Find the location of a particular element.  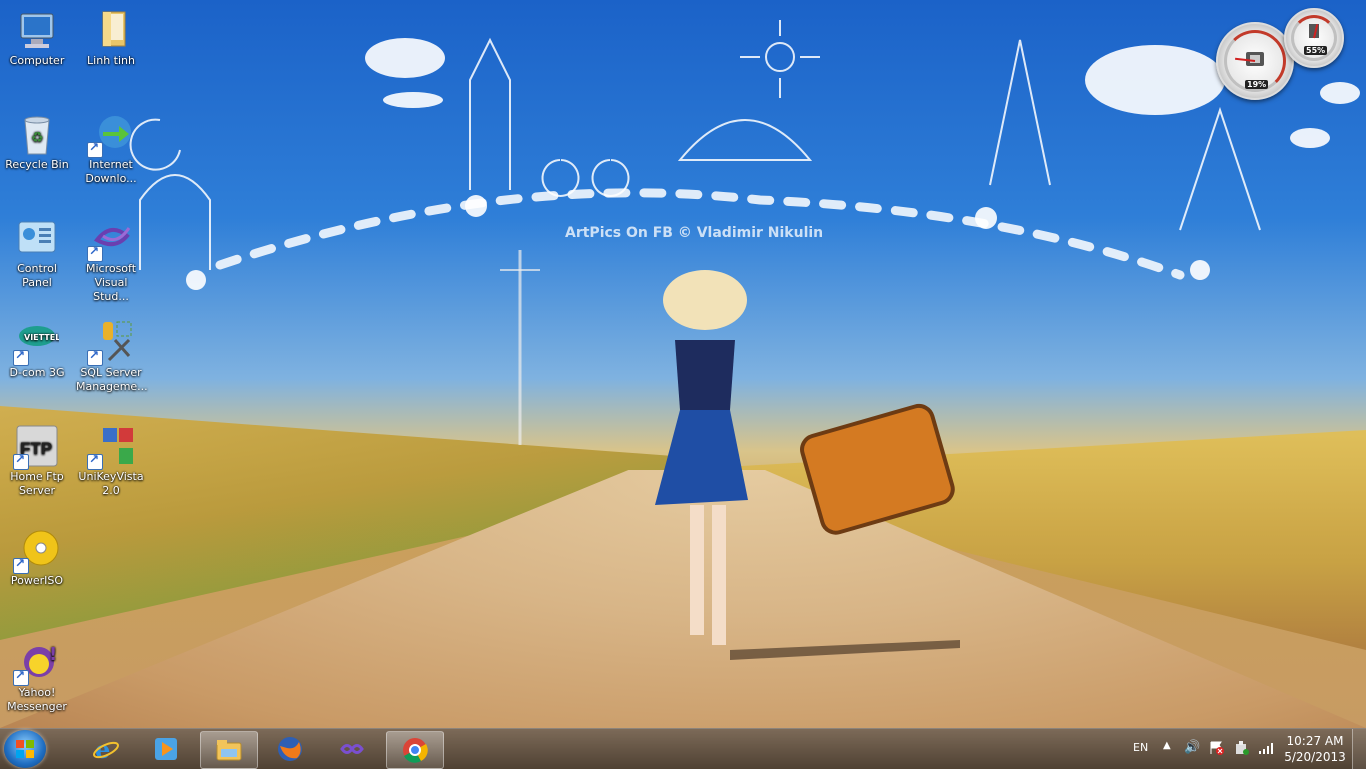

cpu-meter-gadget: 19% 55% is located at coordinates (1279, 58).